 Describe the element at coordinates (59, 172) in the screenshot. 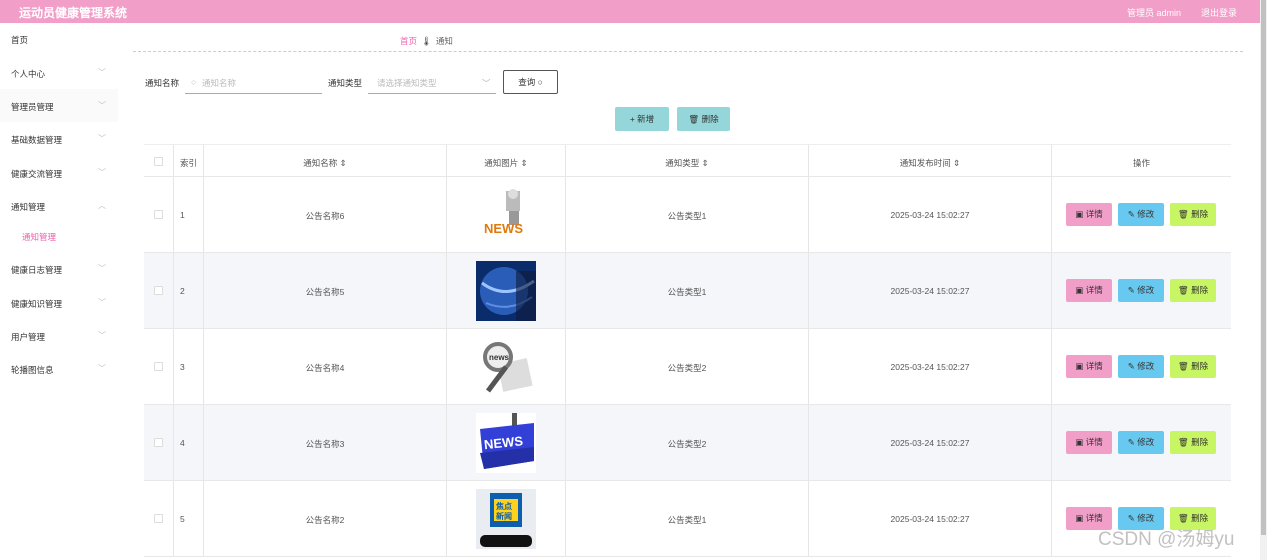

I see `sidebar-item-health-exchange: 健康交流管理 ﹀` at that location.